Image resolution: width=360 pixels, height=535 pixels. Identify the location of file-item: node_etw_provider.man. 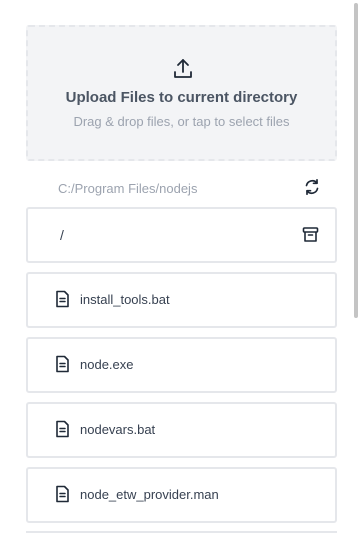
(181, 495).